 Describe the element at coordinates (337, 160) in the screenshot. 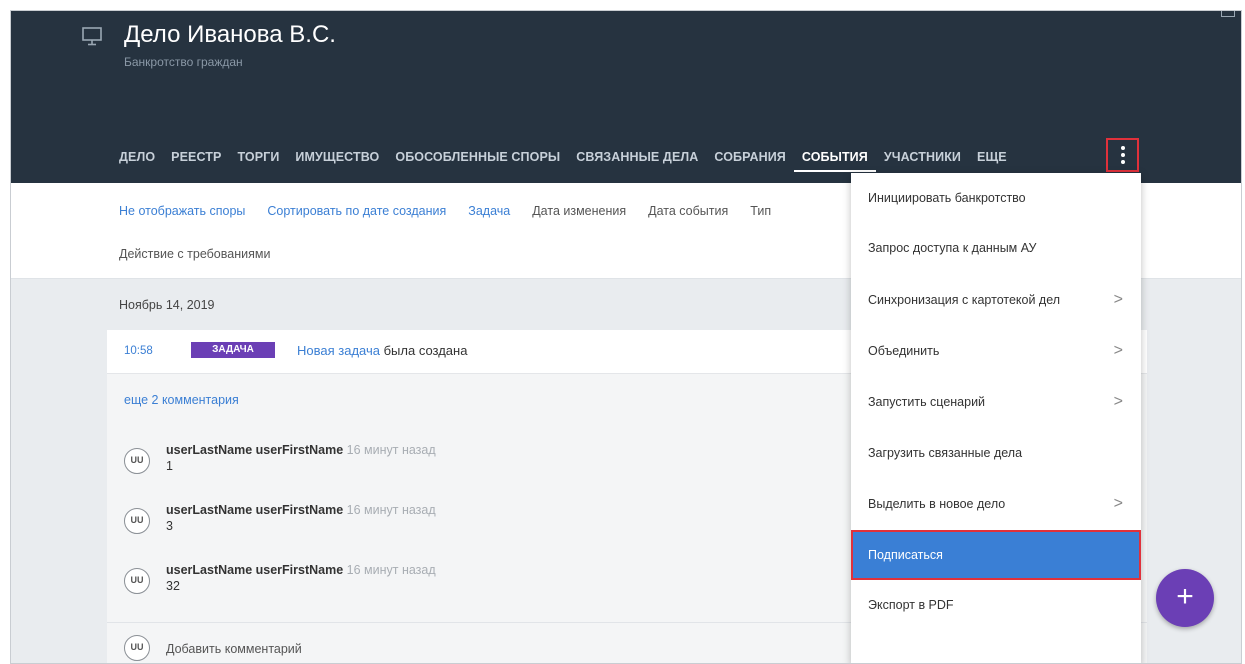

I see `tab-imushchestvo: ИМУЩЕСТВО` at that location.